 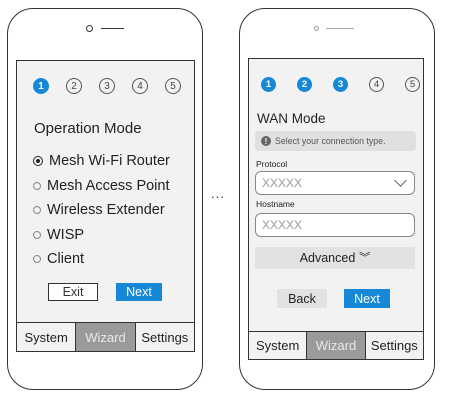 What do you see at coordinates (88, 128) in the screenshot?
I see `page-title: Operation Mode` at bounding box center [88, 128].